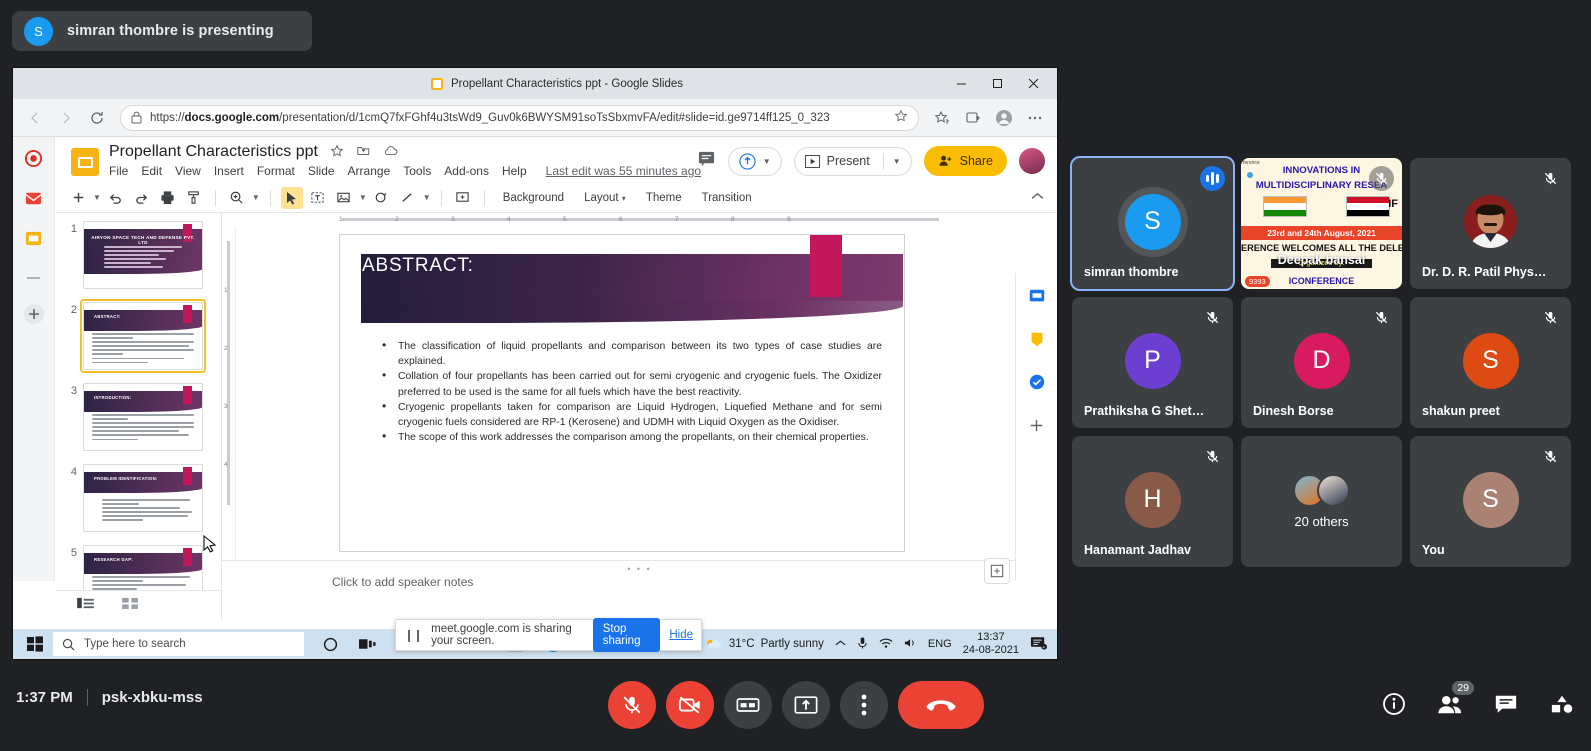 This screenshot has width=1591, height=751. I want to click on print-icon, so click(168, 198).